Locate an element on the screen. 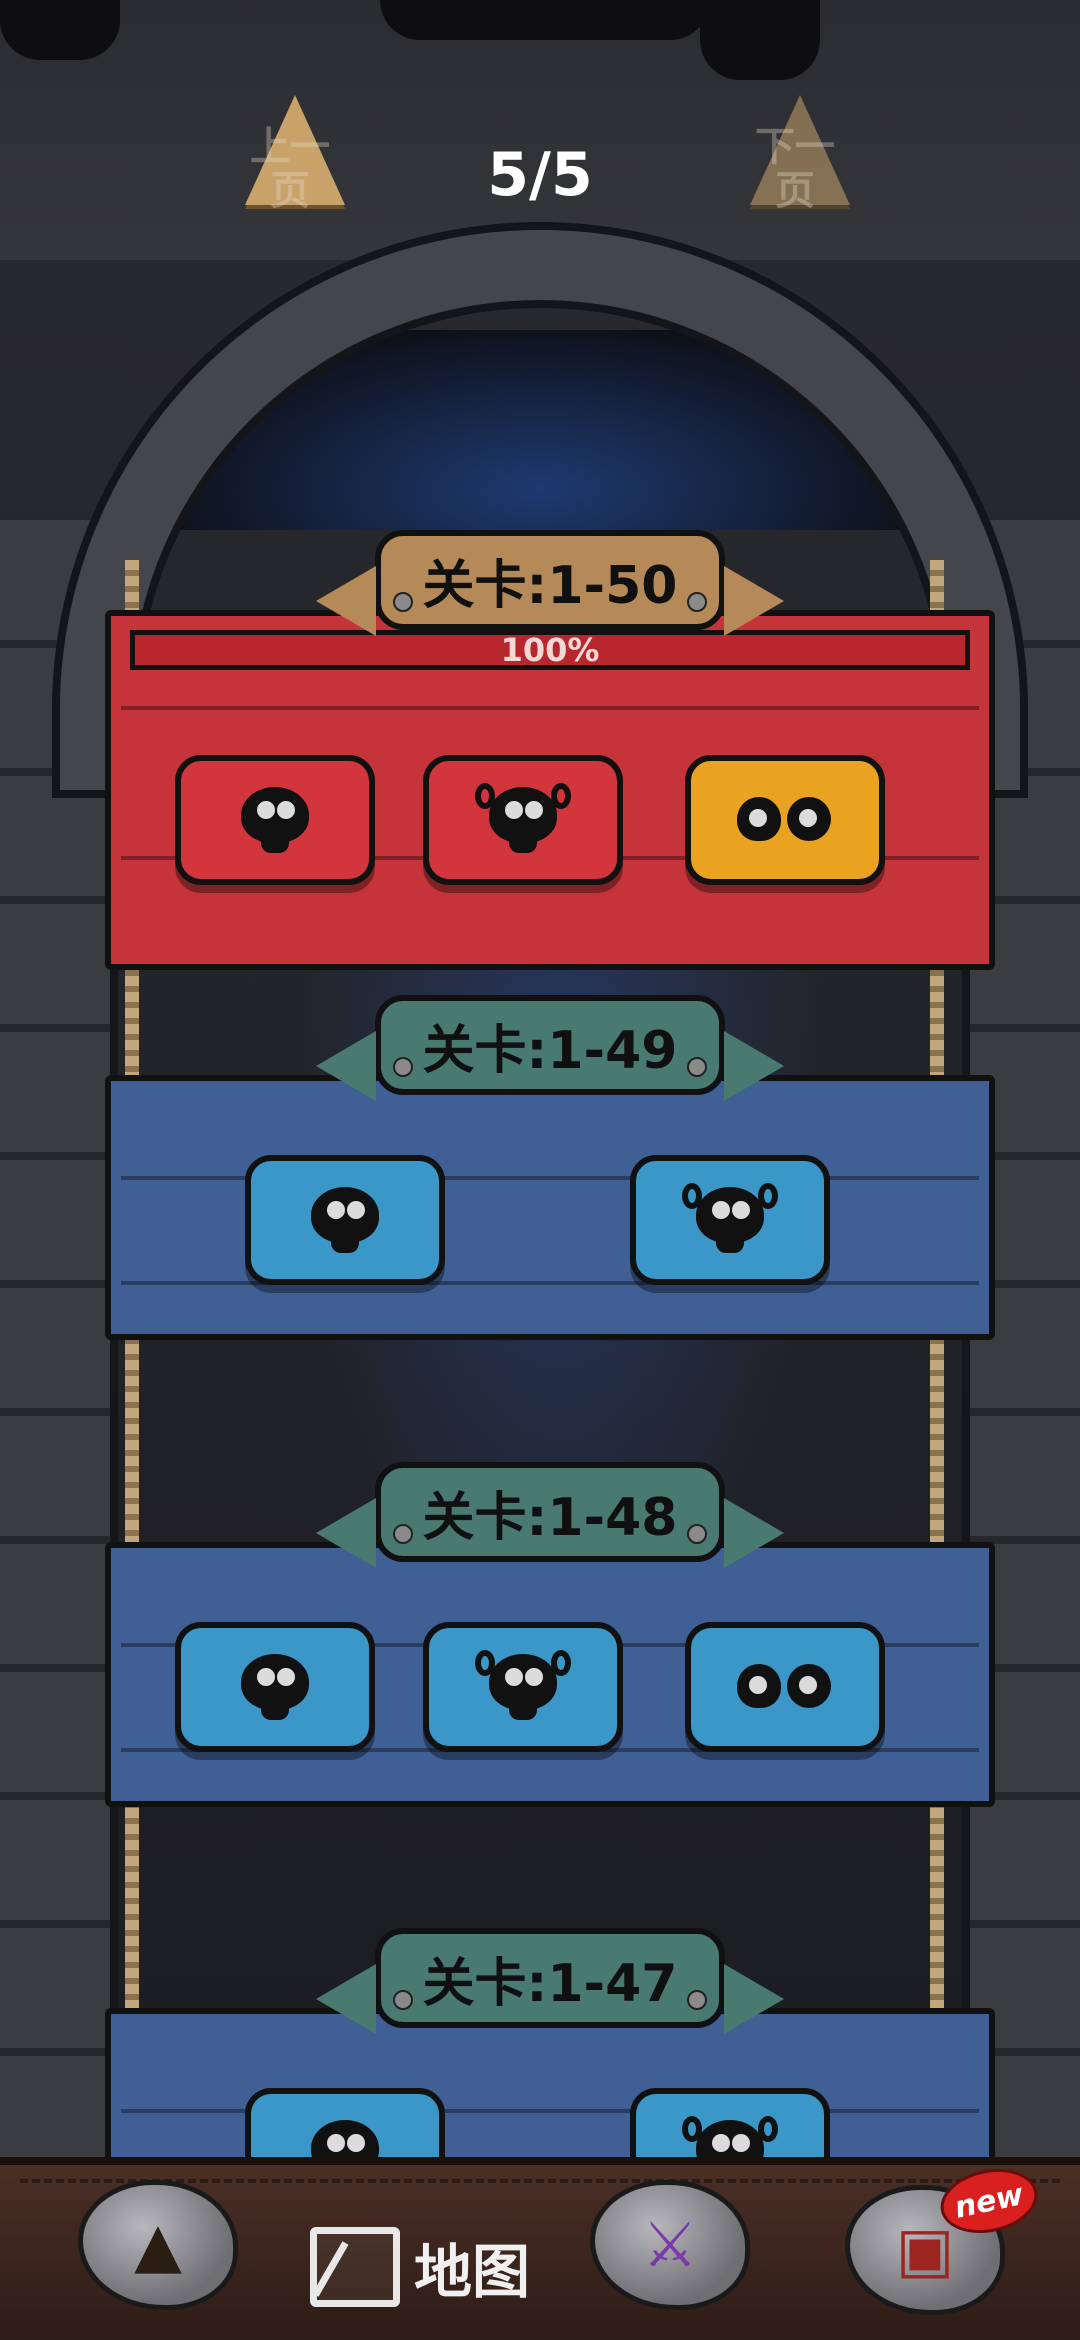 The width and height of the screenshot is (1080, 2340). map-nav-button: 地图 is located at coordinates (420, 2267).